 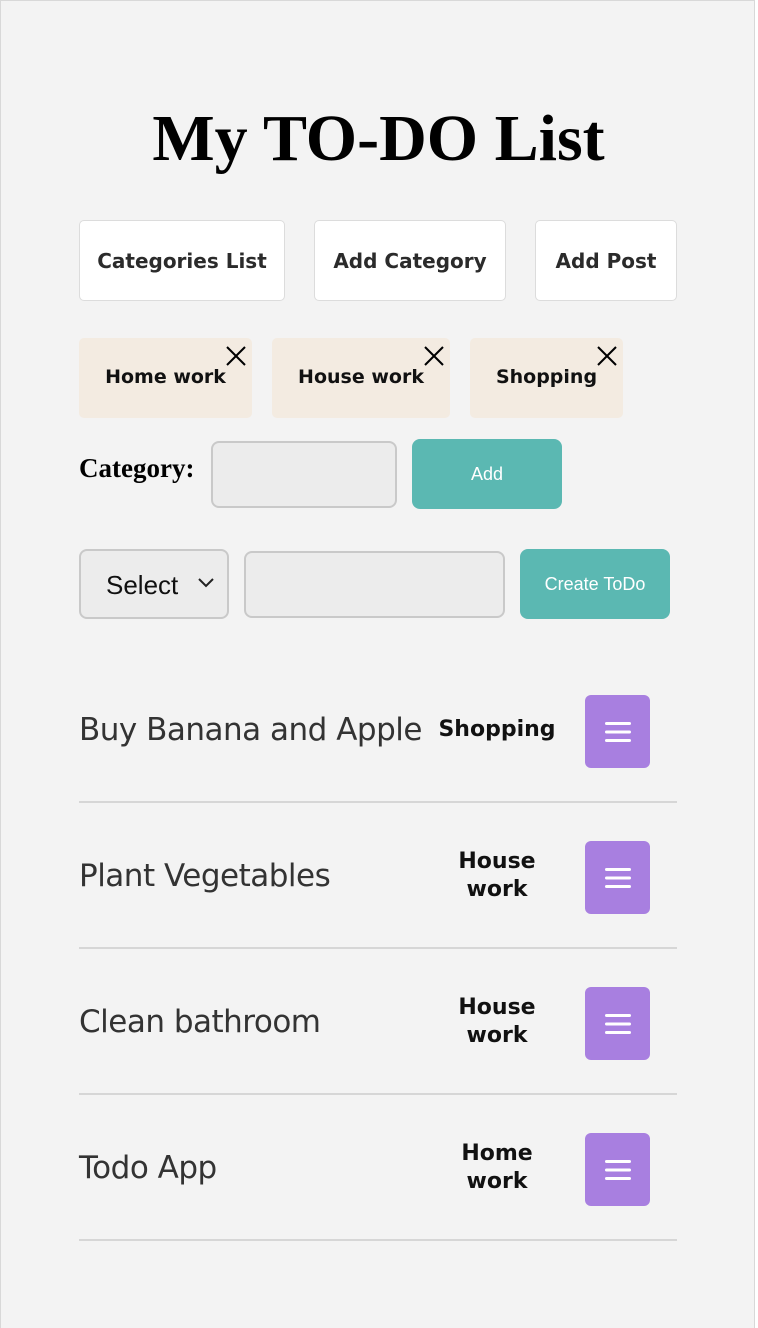 I want to click on chevron-down-icon, so click(x=206, y=583).